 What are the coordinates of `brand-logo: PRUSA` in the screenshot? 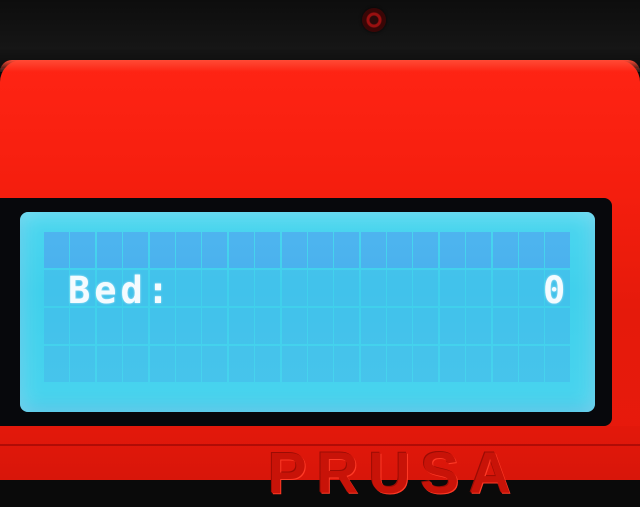 It's located at (395, 473).